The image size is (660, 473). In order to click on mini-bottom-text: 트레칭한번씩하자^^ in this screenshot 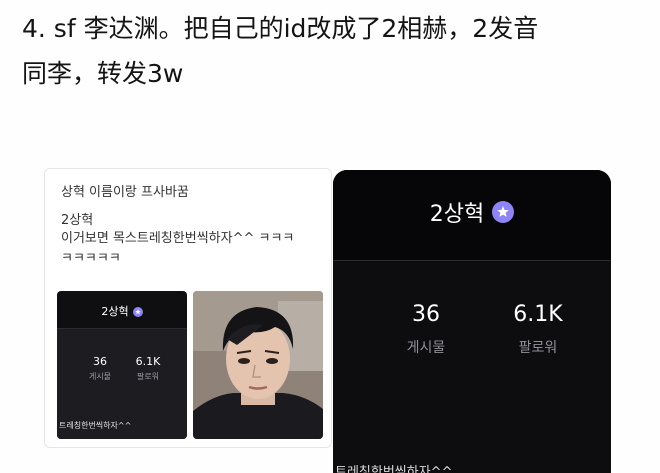, I will do `click(95, 425)`.